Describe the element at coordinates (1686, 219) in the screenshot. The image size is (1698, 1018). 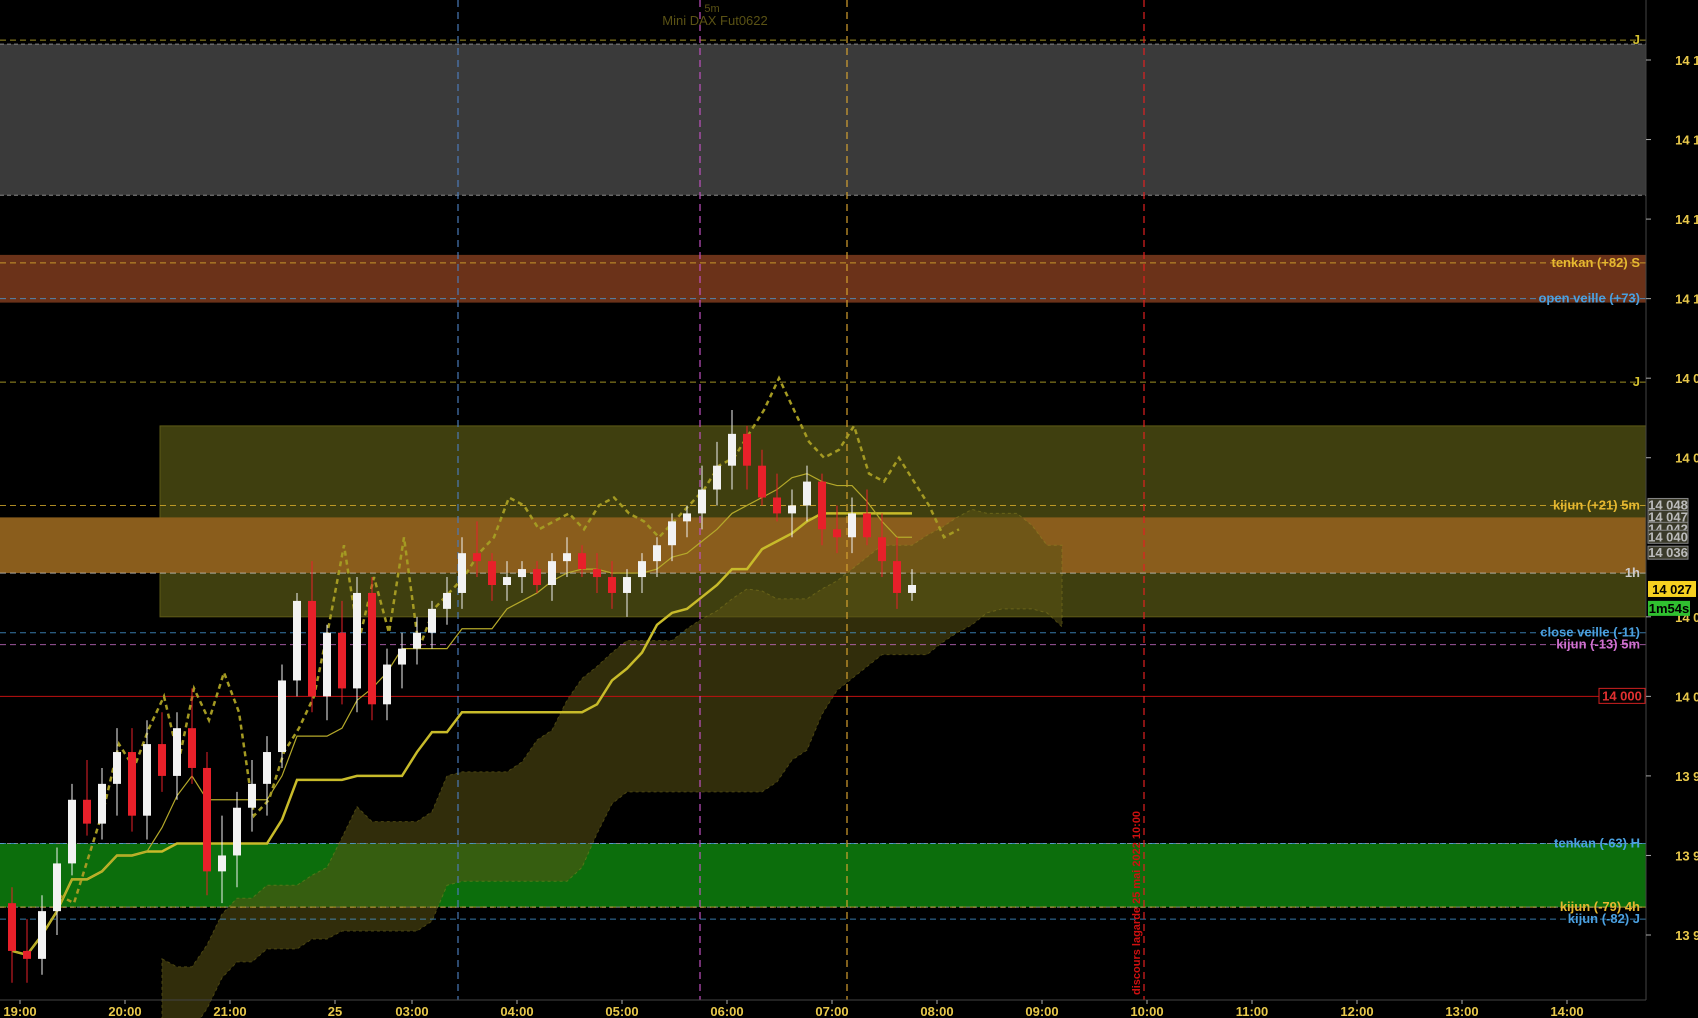
I see `price-tick-label: 14 120` at that location.